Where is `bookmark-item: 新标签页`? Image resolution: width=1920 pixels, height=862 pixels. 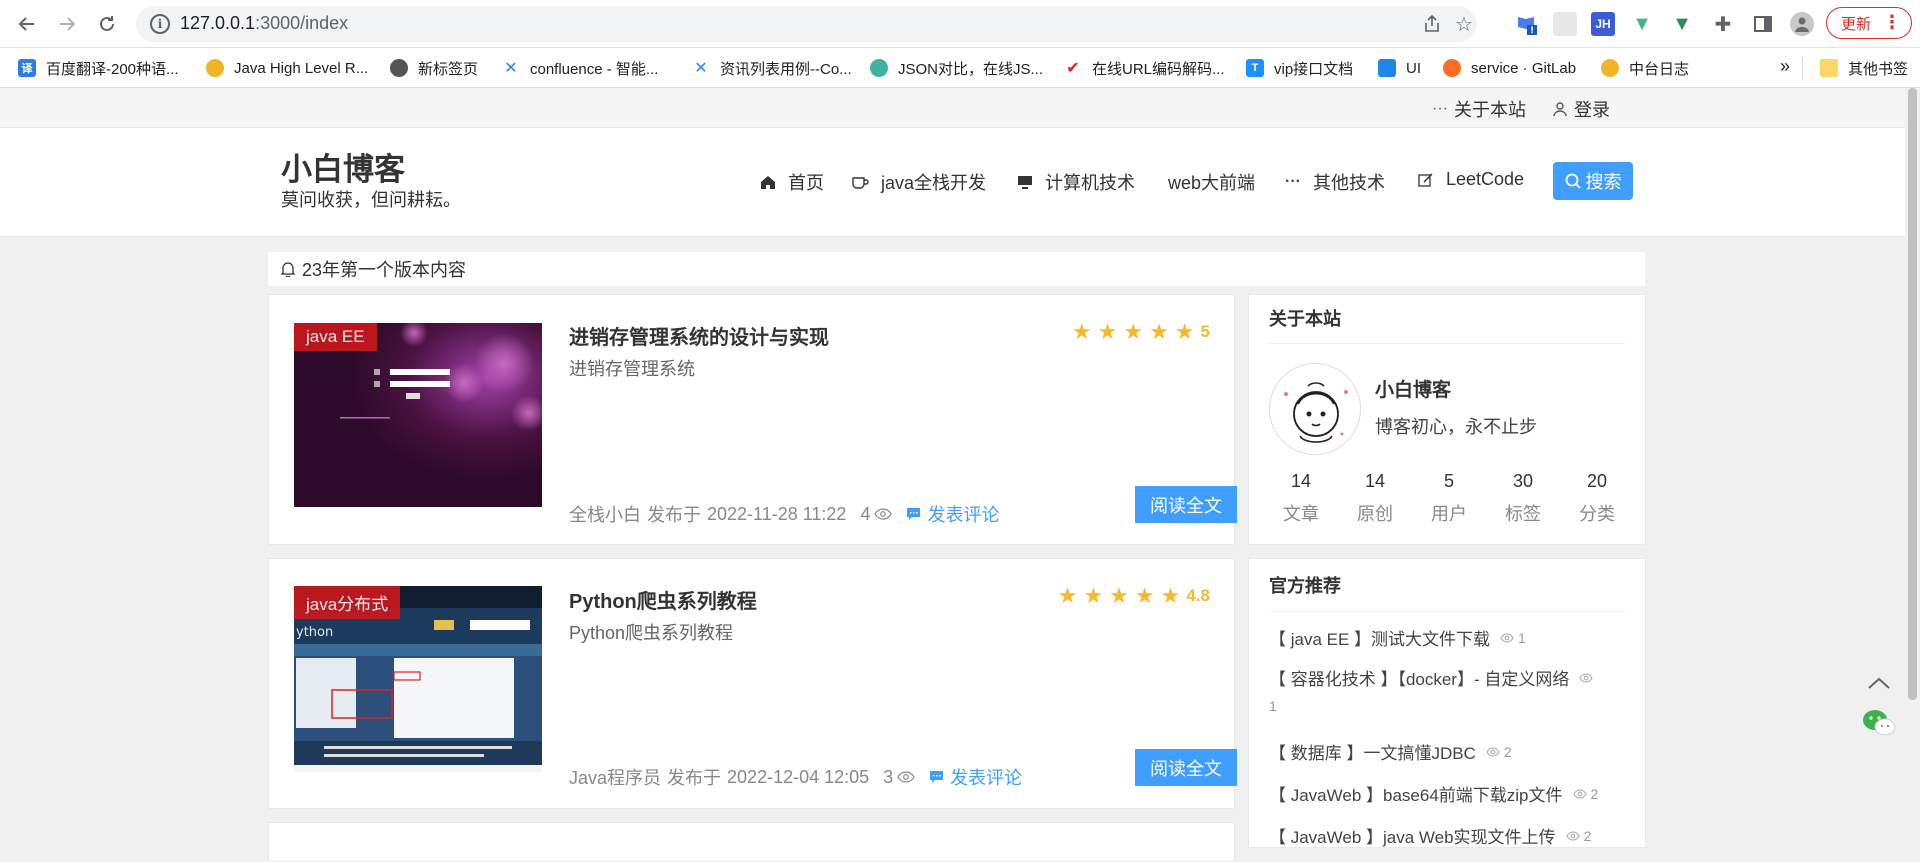
bookmark-item: 新标签页 is located at coordinates (434, 68).